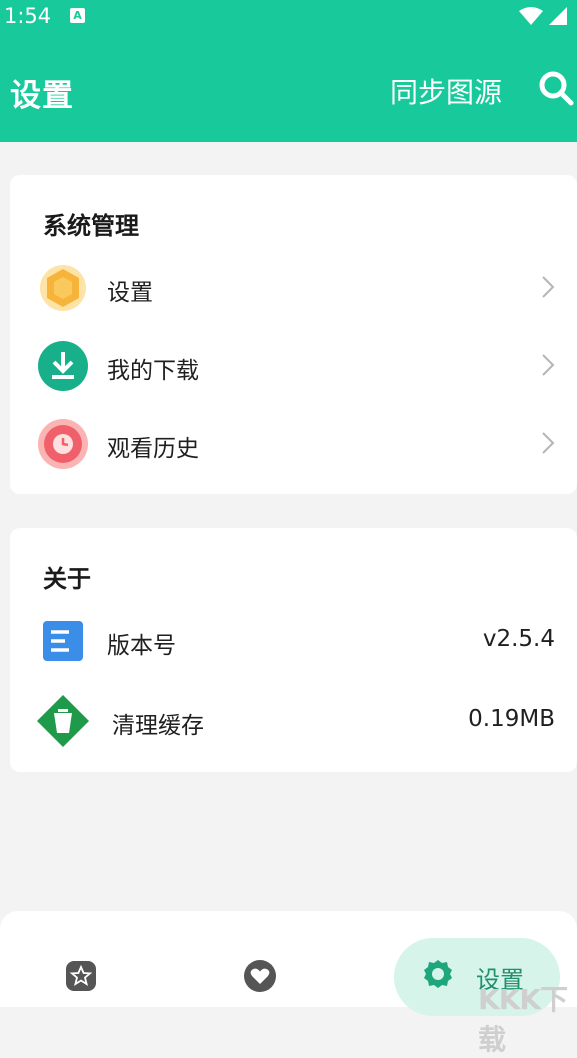 The height and width of the screenshot is (1058, 577). I want to click on download-icon, so click(63, 366).